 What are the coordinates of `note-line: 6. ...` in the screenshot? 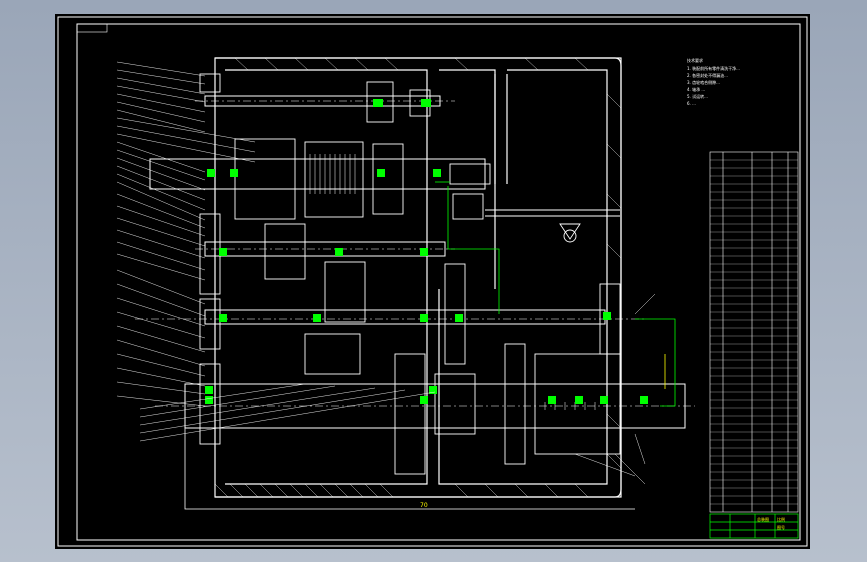 It's located at (691, 103).